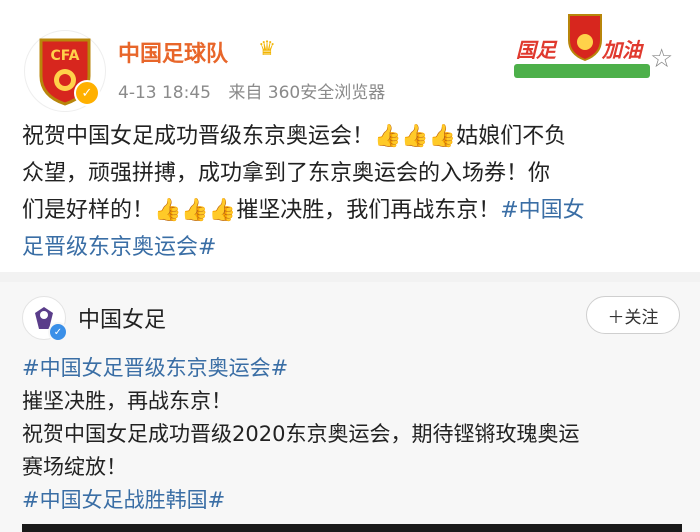 This screenshot has height=532, width=700. I want to click on hashtag-link: #中国女, so click(542, 210).